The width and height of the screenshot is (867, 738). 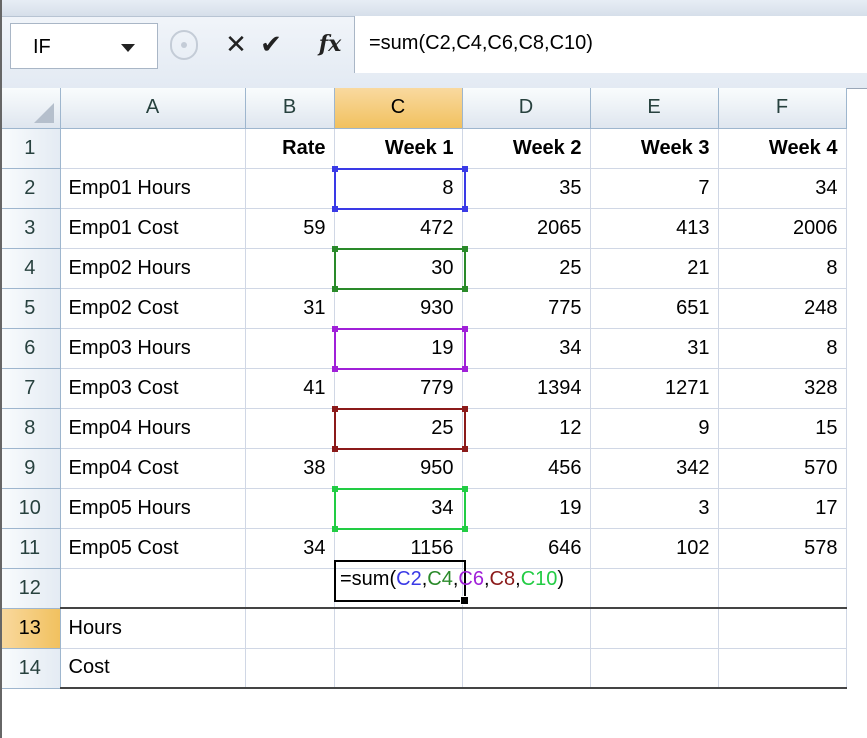 I want to click on cell-e2: 7, so click(x=654, y=188).